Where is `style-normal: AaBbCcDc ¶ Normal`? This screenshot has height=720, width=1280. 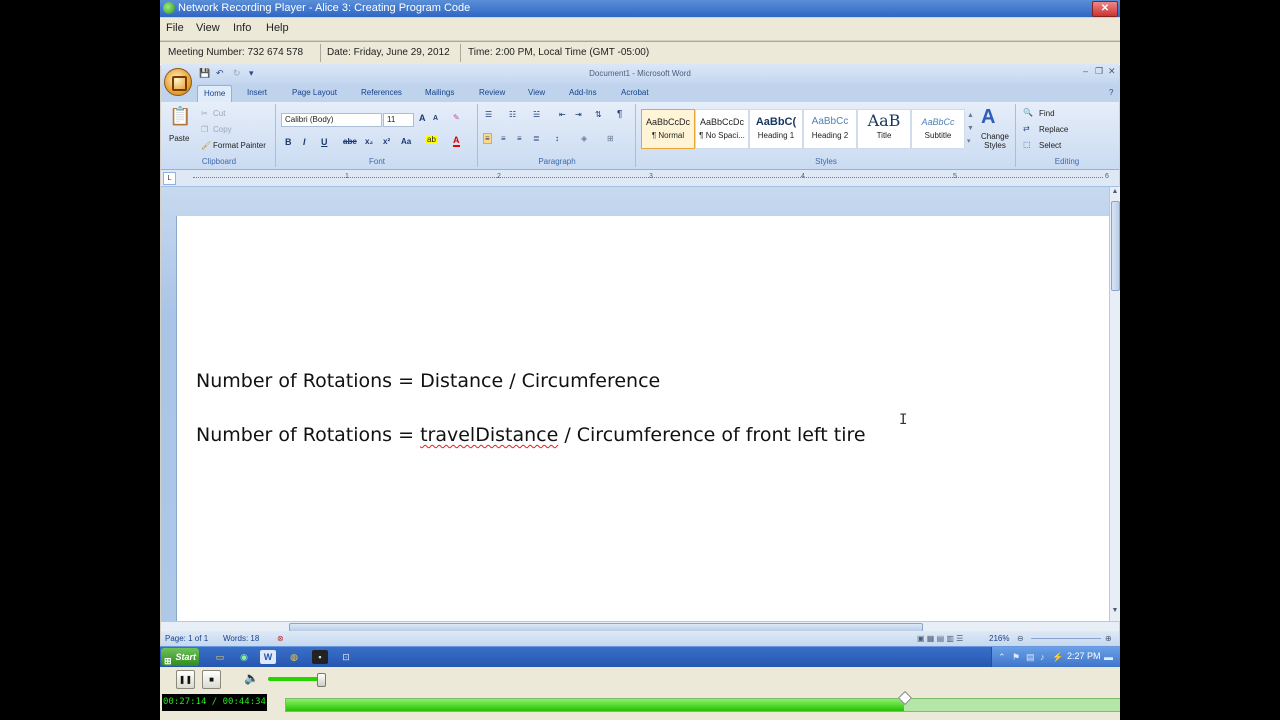
style-normal: AaBbCcDc ¶ Normal is located at coordinates (668, 129).